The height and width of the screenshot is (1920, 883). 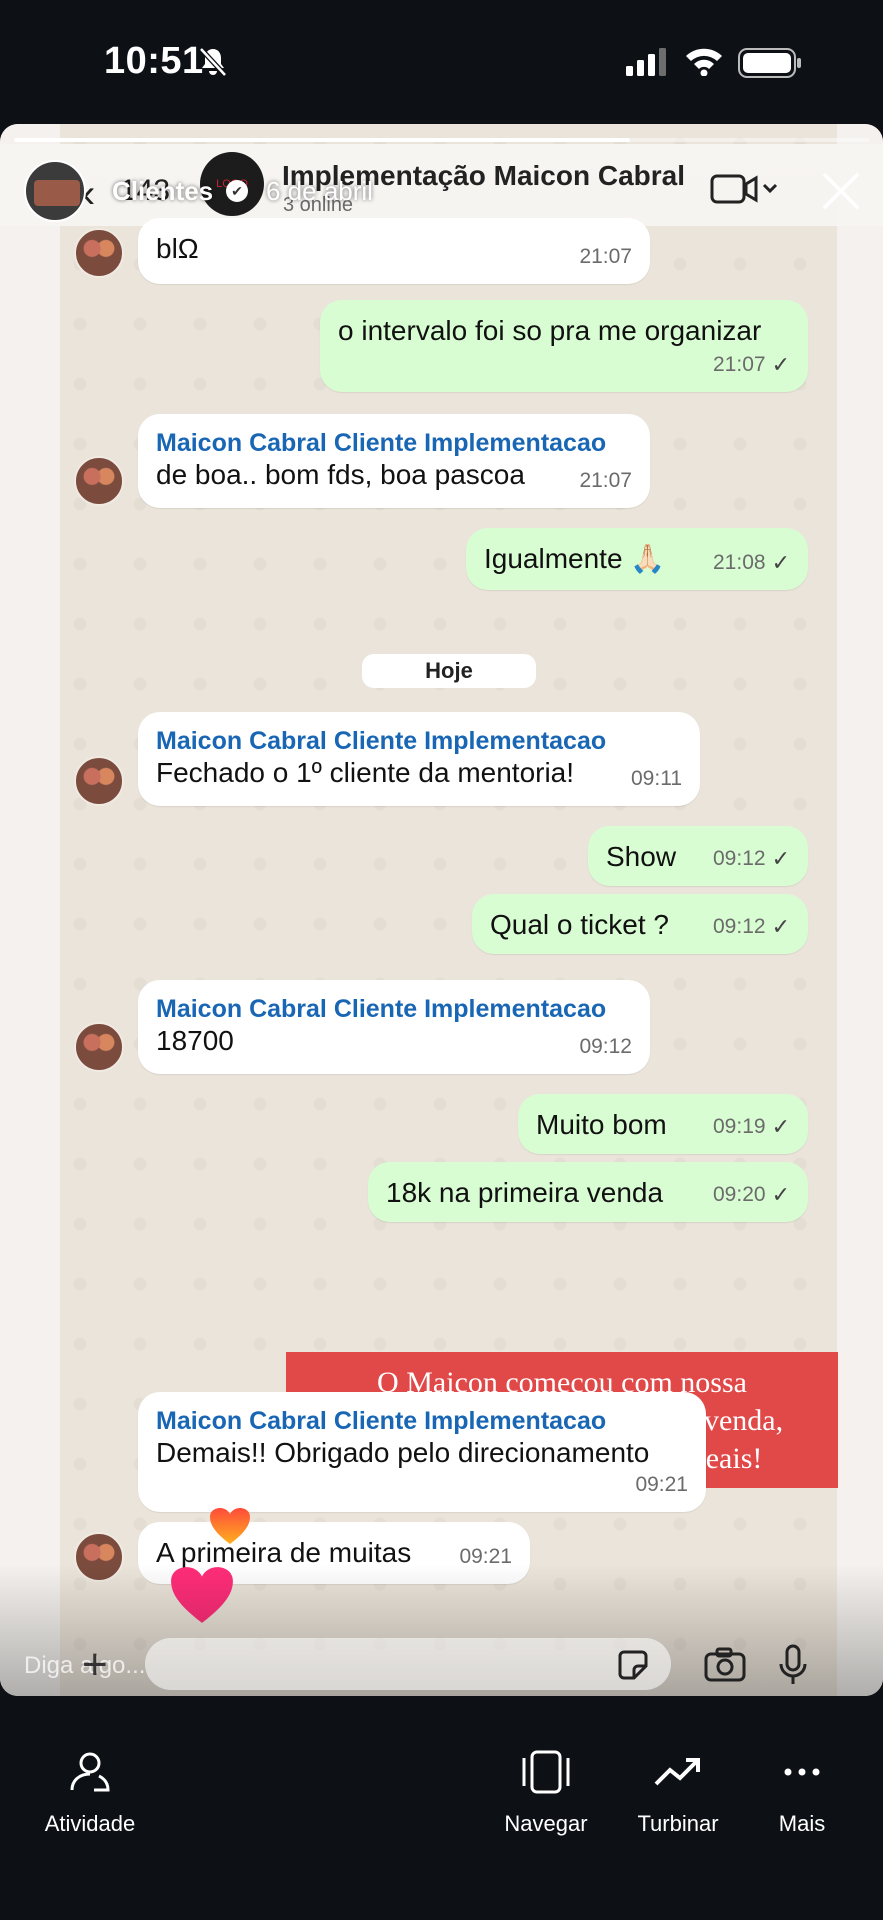 I want to click on message-text: Demais!! Obrigado pelo direcionamento, so click(x=403, y=1452).